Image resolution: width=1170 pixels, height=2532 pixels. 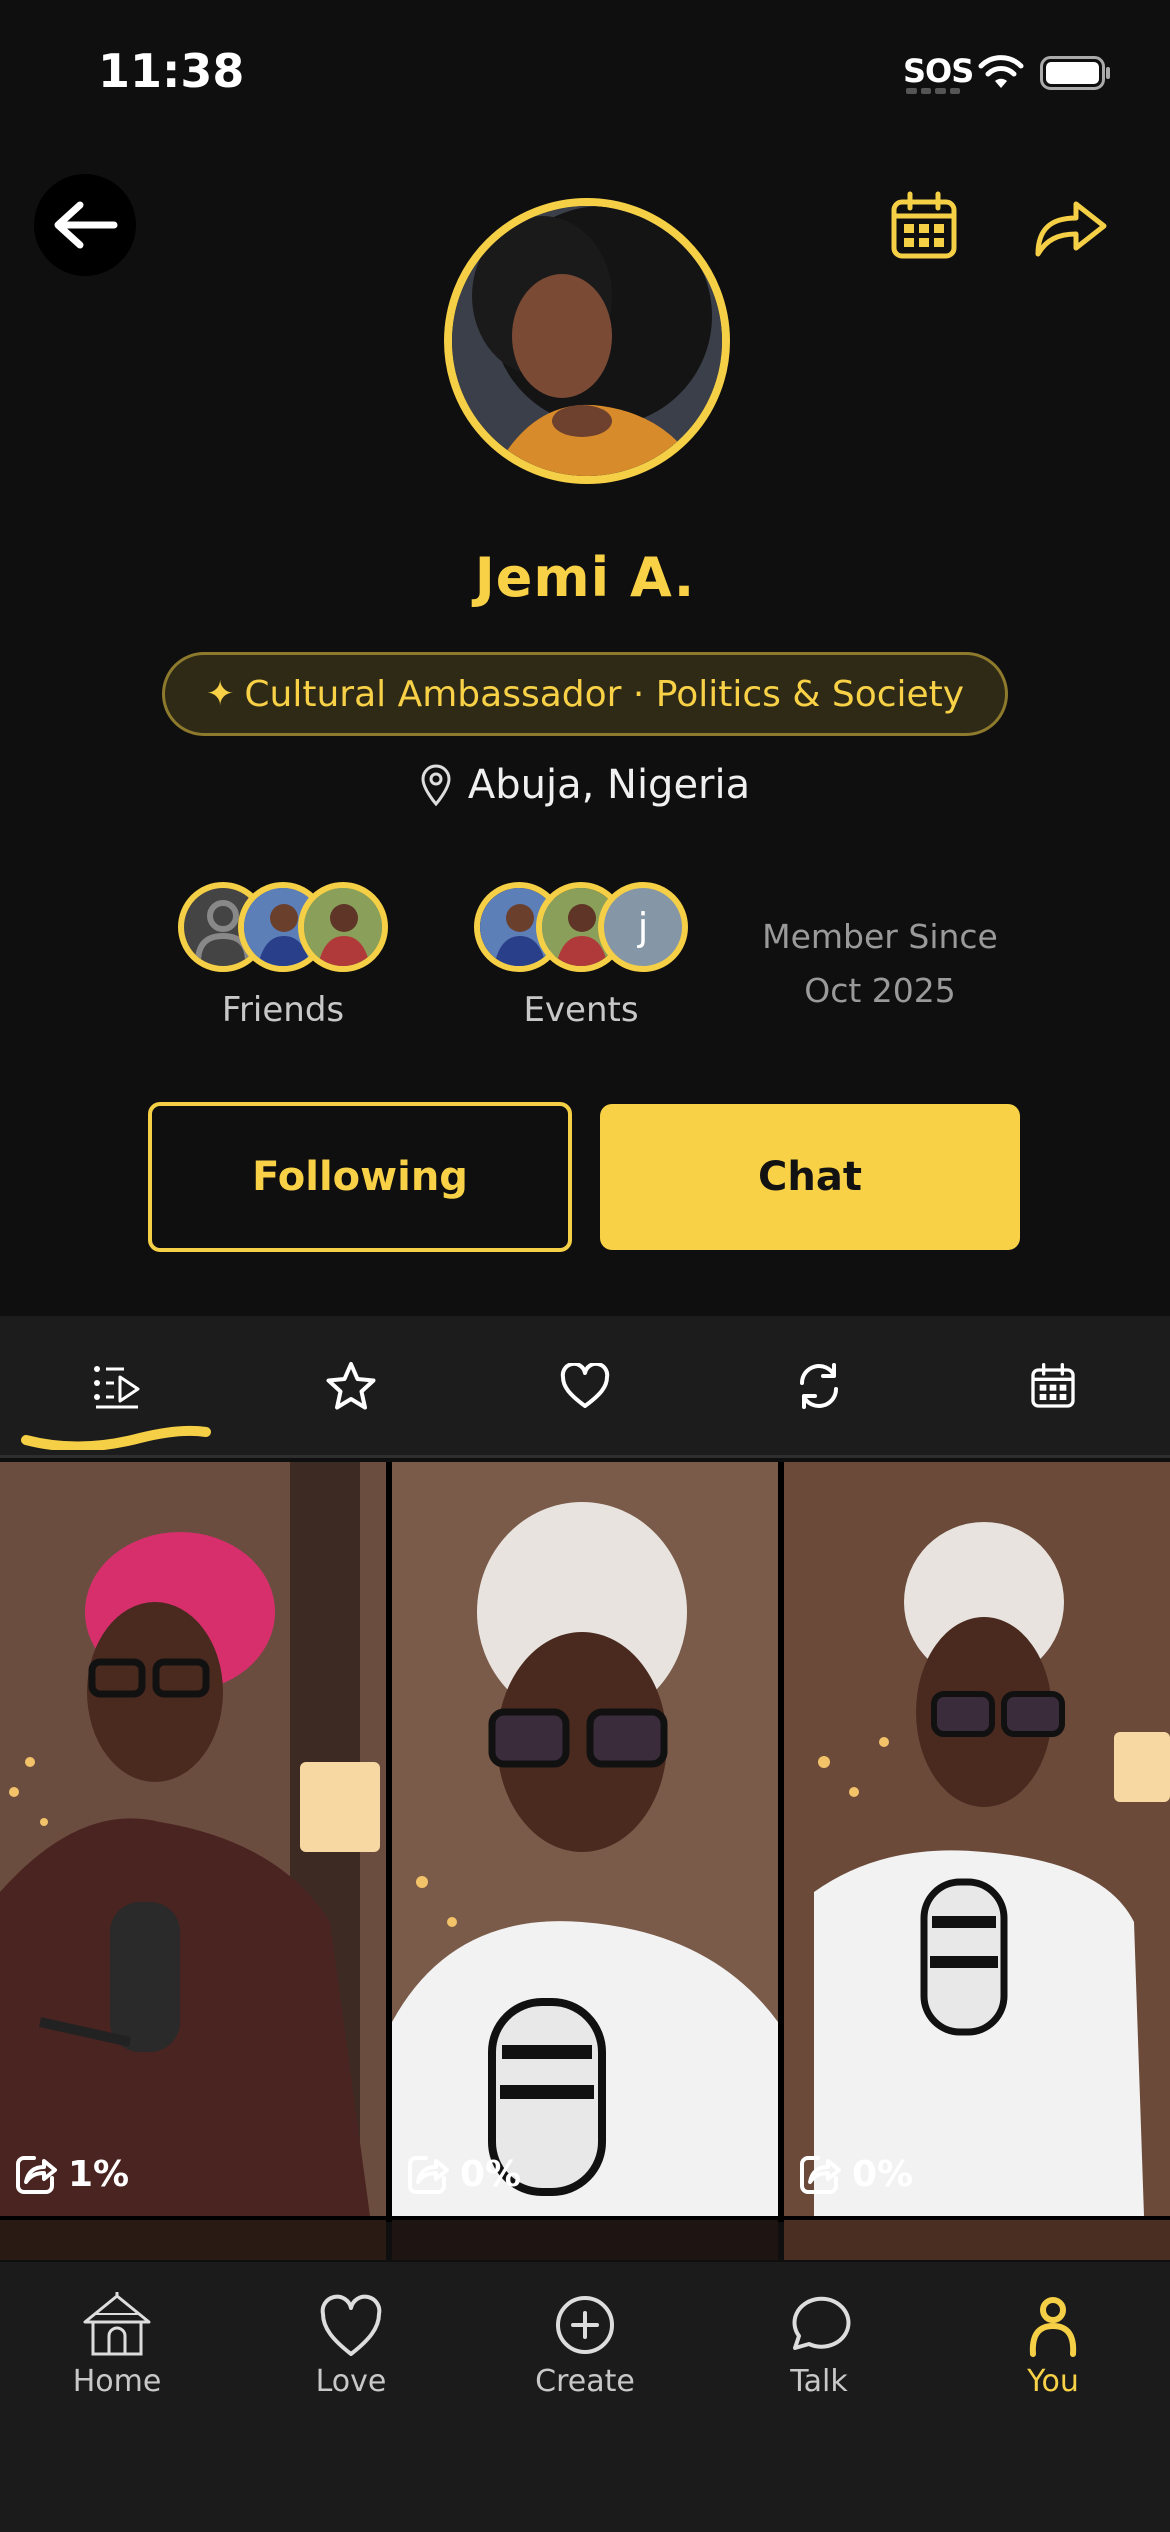 I want to click on refresh-icon, so click(x=819, y=1386).